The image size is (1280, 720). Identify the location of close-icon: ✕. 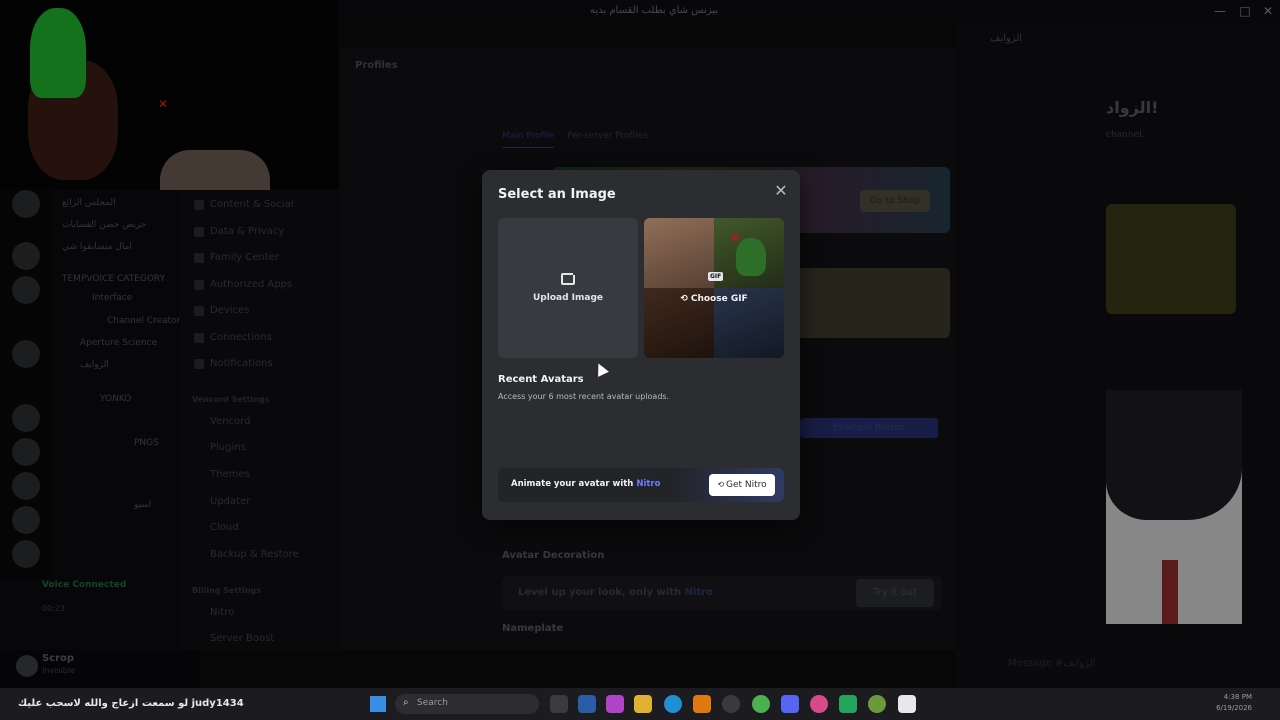
(781, 191).